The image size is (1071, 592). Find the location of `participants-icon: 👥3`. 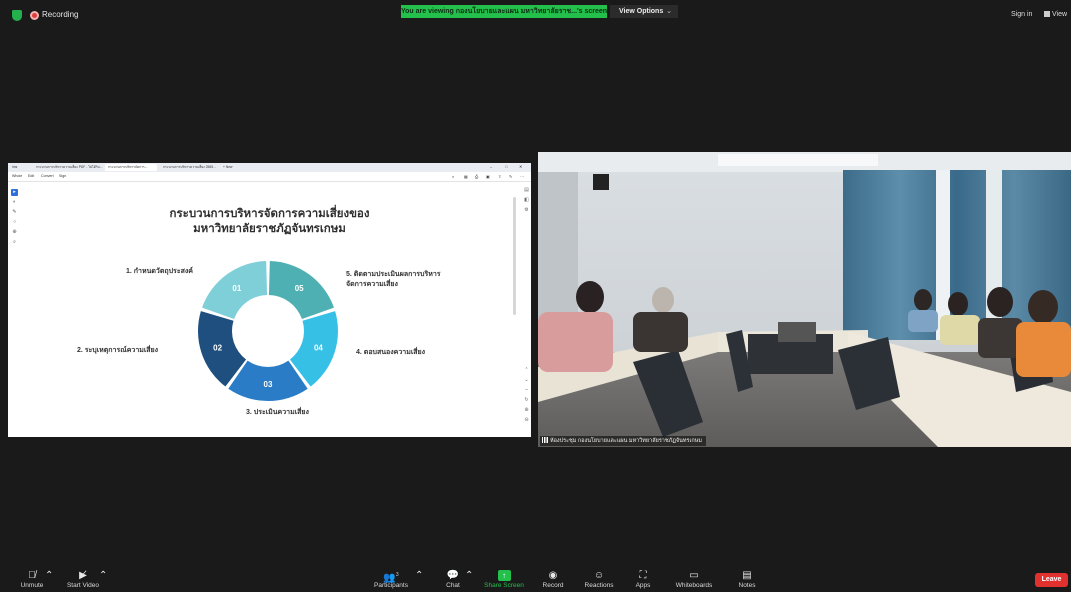

participants-icon: 👥3 is located at coordinates (391, 578).